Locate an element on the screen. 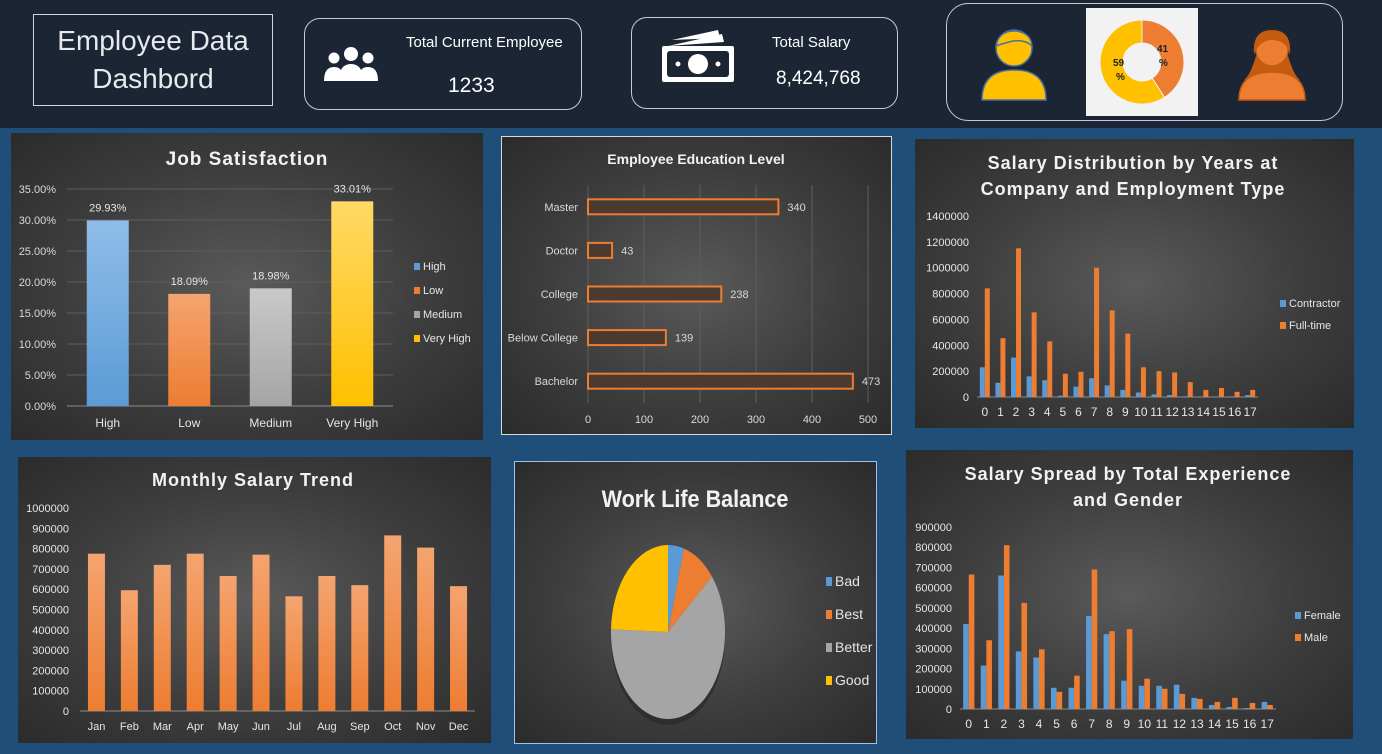  x-tick-label: Dec is located at coordinates (459, 727).